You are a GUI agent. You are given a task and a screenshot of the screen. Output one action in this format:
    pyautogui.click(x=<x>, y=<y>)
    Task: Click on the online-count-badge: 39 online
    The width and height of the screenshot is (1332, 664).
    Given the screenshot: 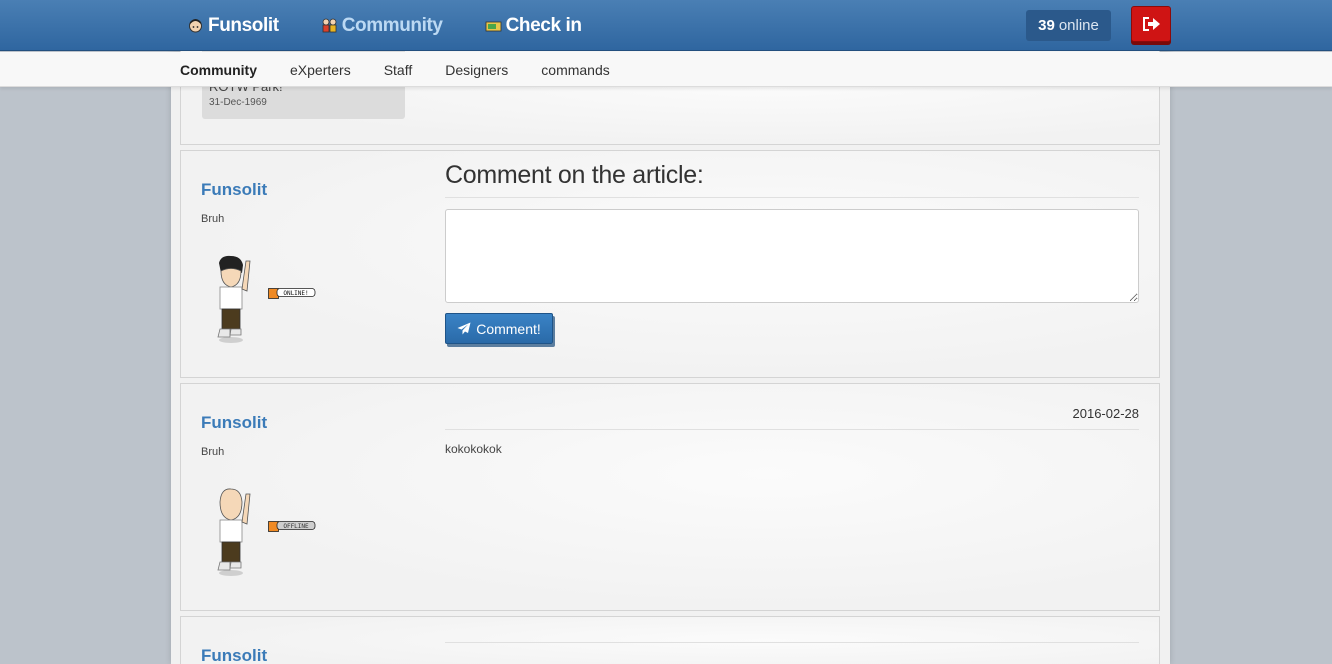 What is the action you would take?
    pyautogui.click(x=1068, y=25)
    